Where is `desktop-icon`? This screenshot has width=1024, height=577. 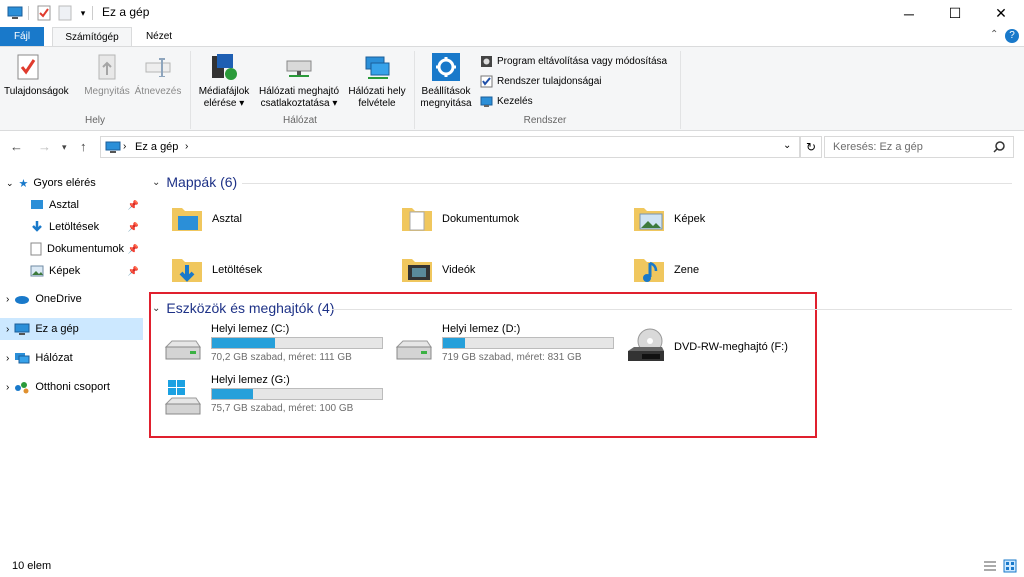 desktop-icon is located at coordinates (37, 204).